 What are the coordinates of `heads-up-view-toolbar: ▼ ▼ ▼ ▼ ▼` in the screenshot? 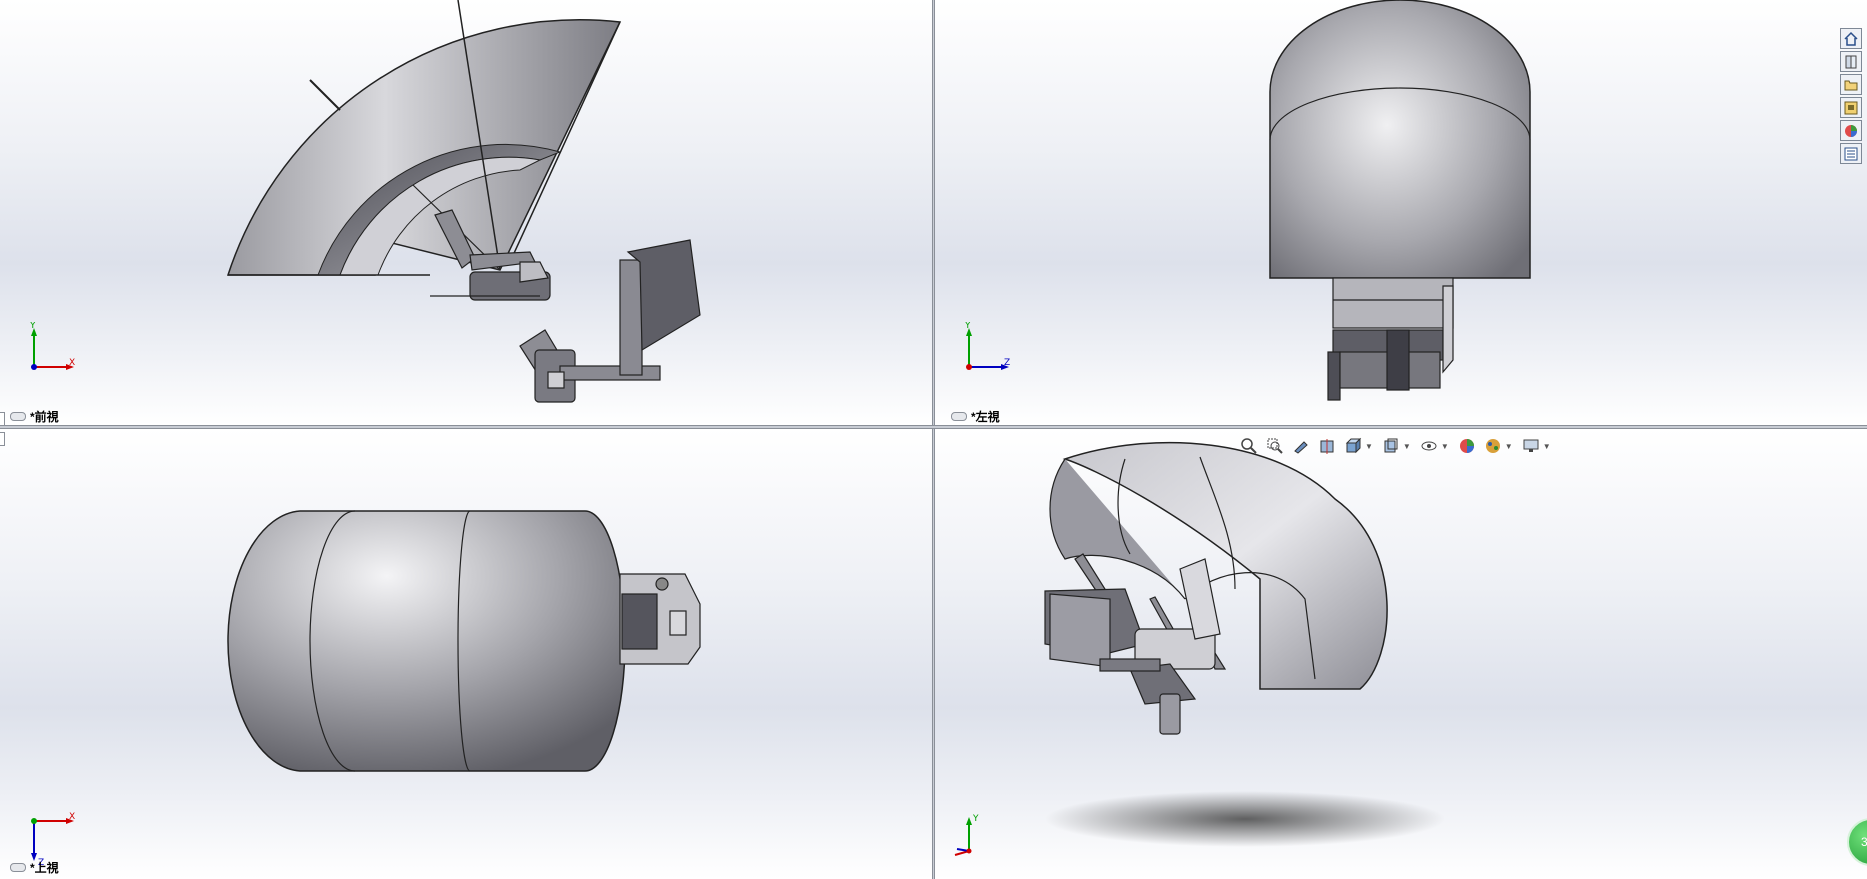 It's located at (1396, 446).